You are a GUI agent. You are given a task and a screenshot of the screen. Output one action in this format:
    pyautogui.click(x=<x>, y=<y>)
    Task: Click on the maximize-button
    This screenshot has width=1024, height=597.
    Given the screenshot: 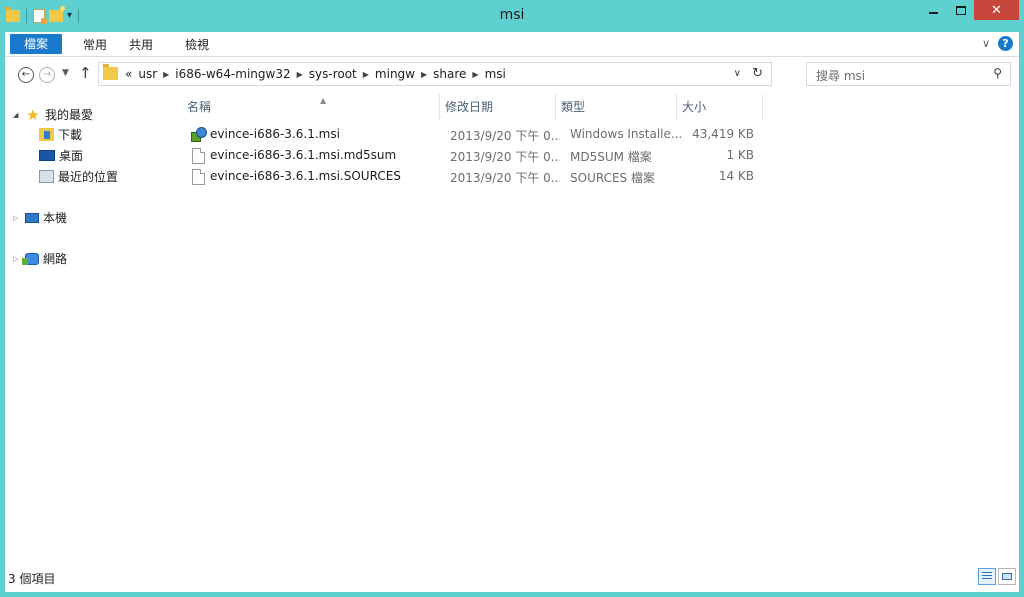 What is the action you would take?
    pyautogui.click(x=960, y=10)
    